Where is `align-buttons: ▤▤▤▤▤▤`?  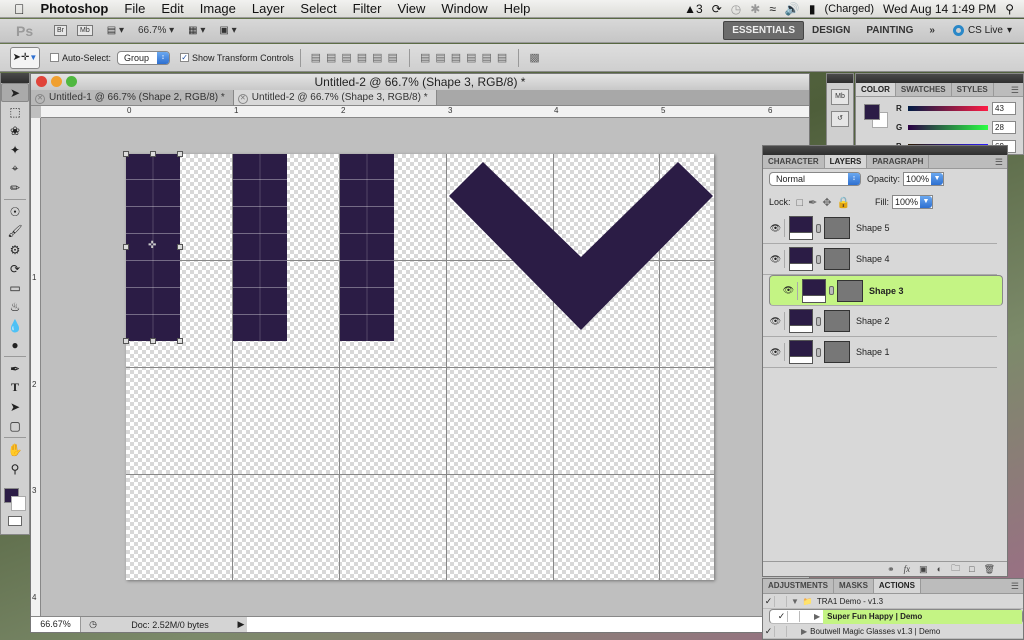 align-buttons: ▤▤▤▤▤▤ is located at coordinates (357, 57).